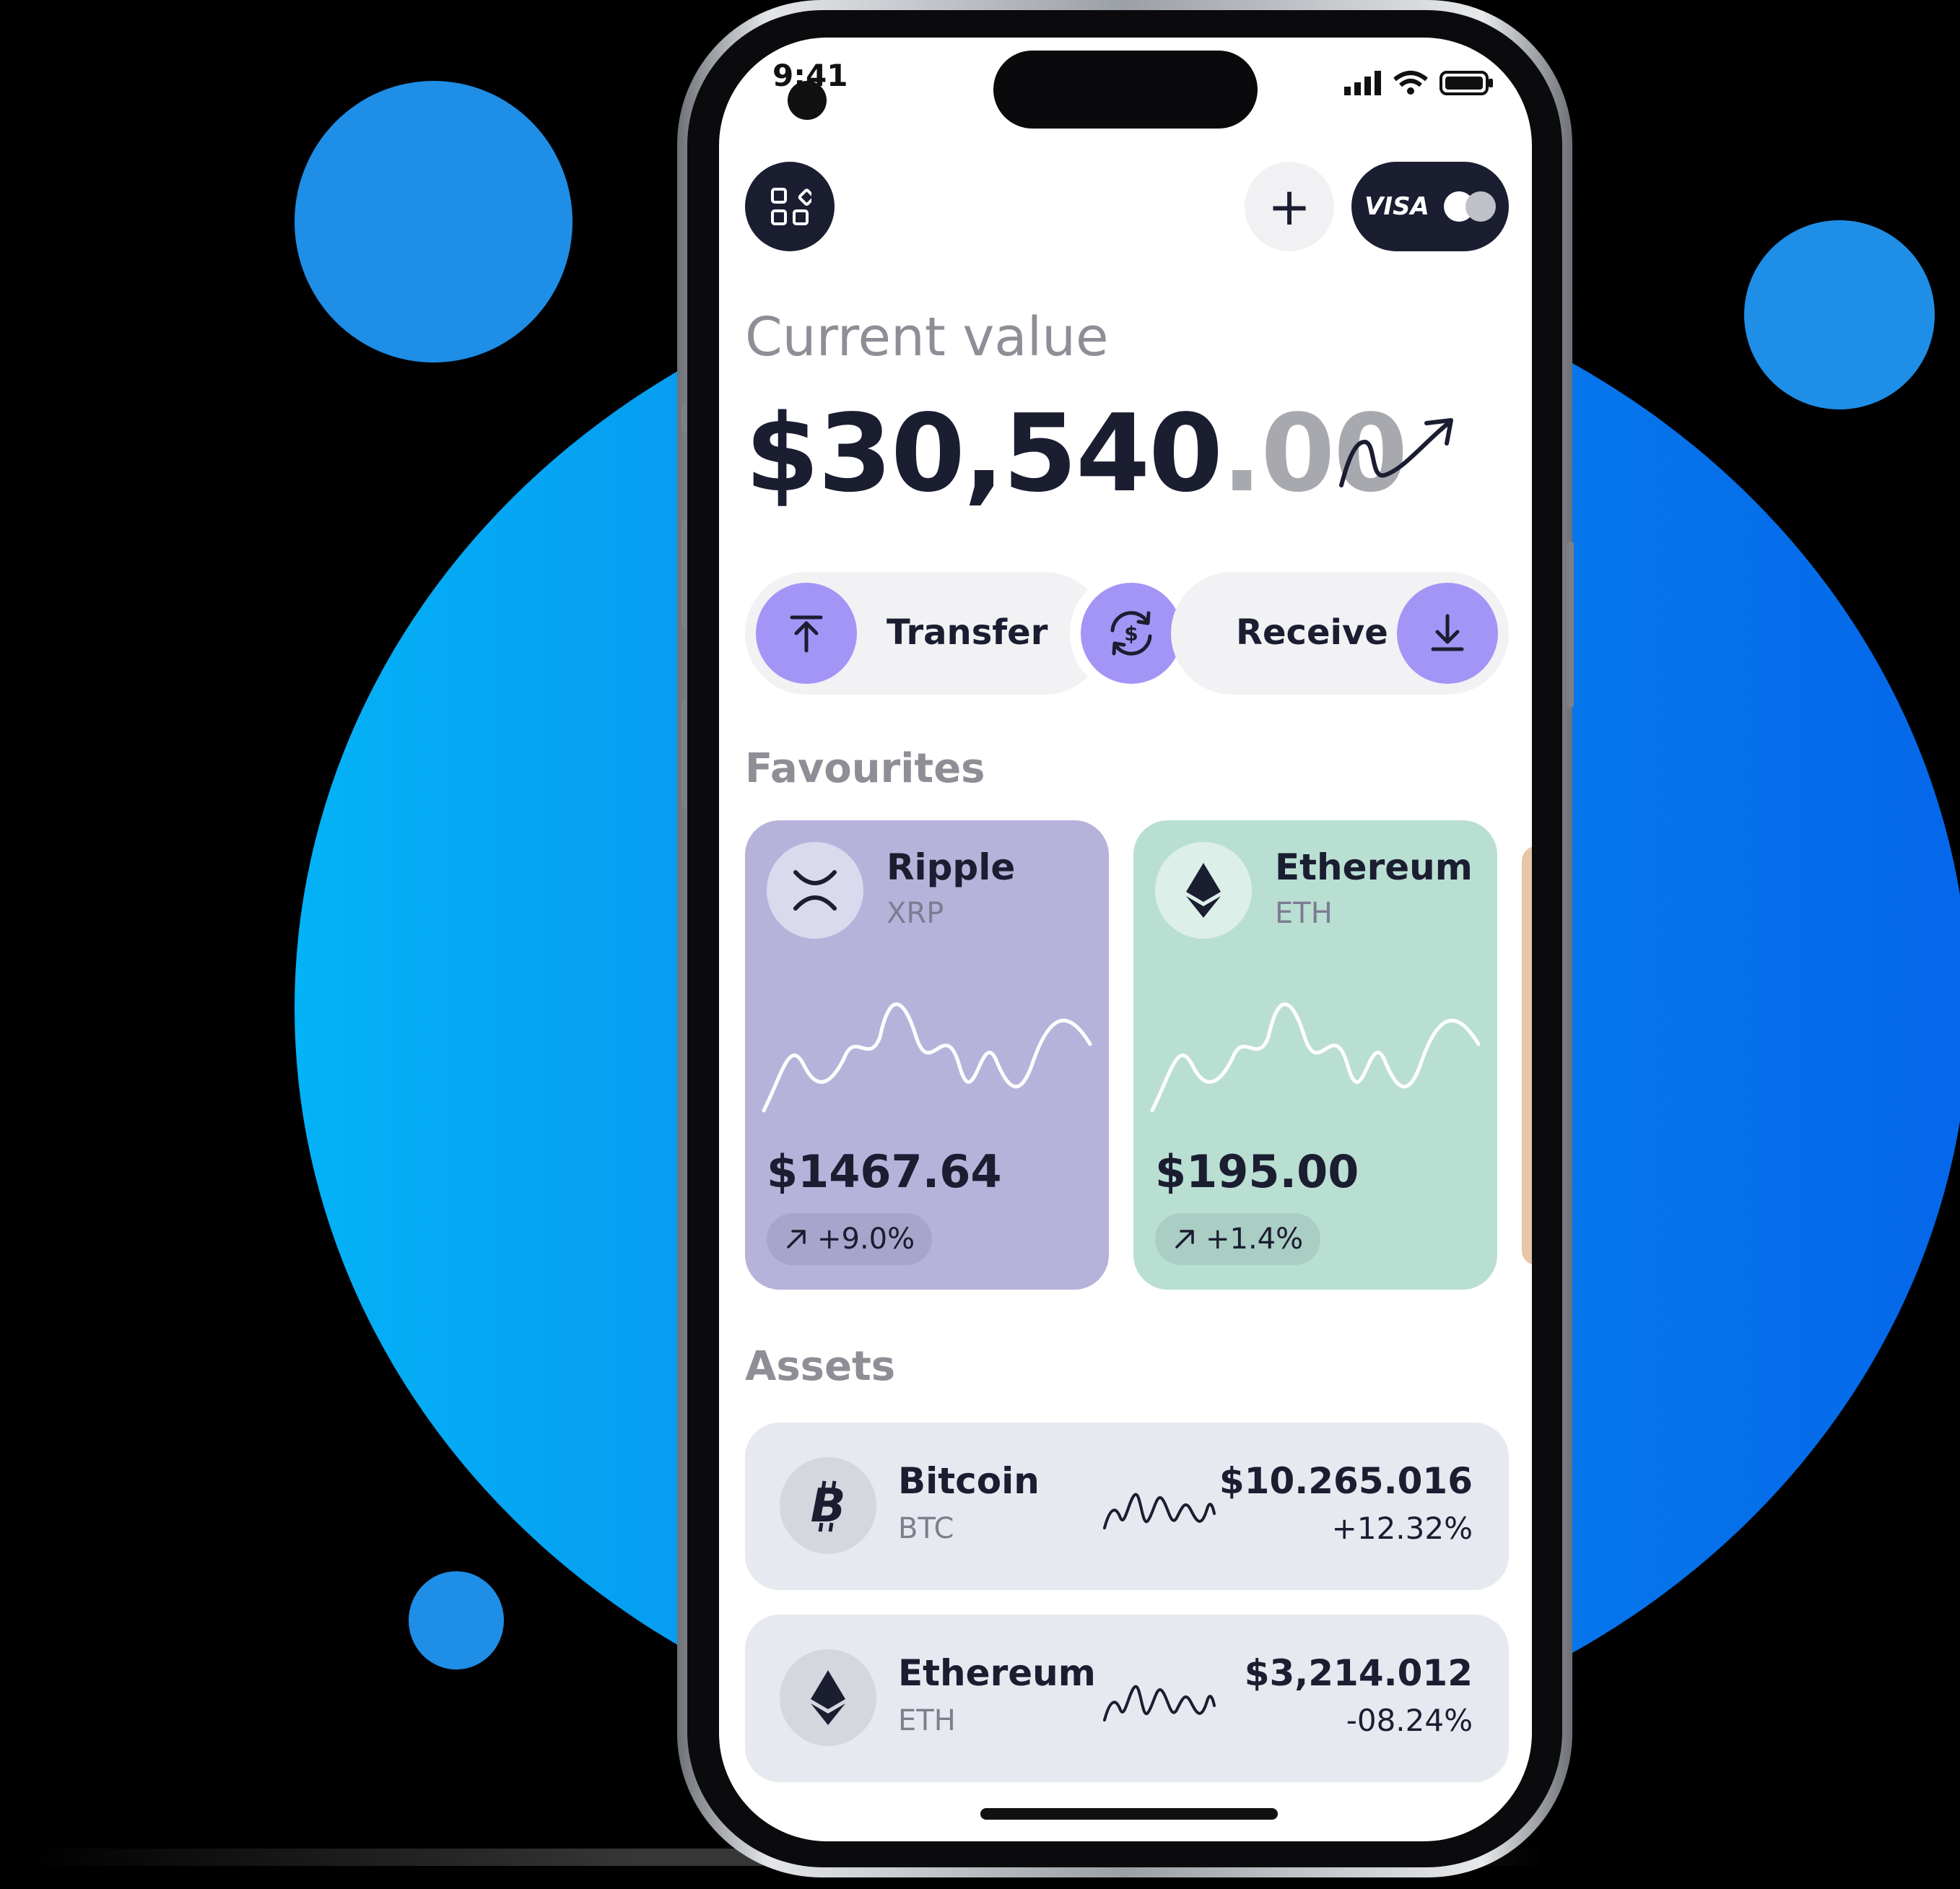  I want to click on favourite-change: +9.0%, so click(866, 1239).